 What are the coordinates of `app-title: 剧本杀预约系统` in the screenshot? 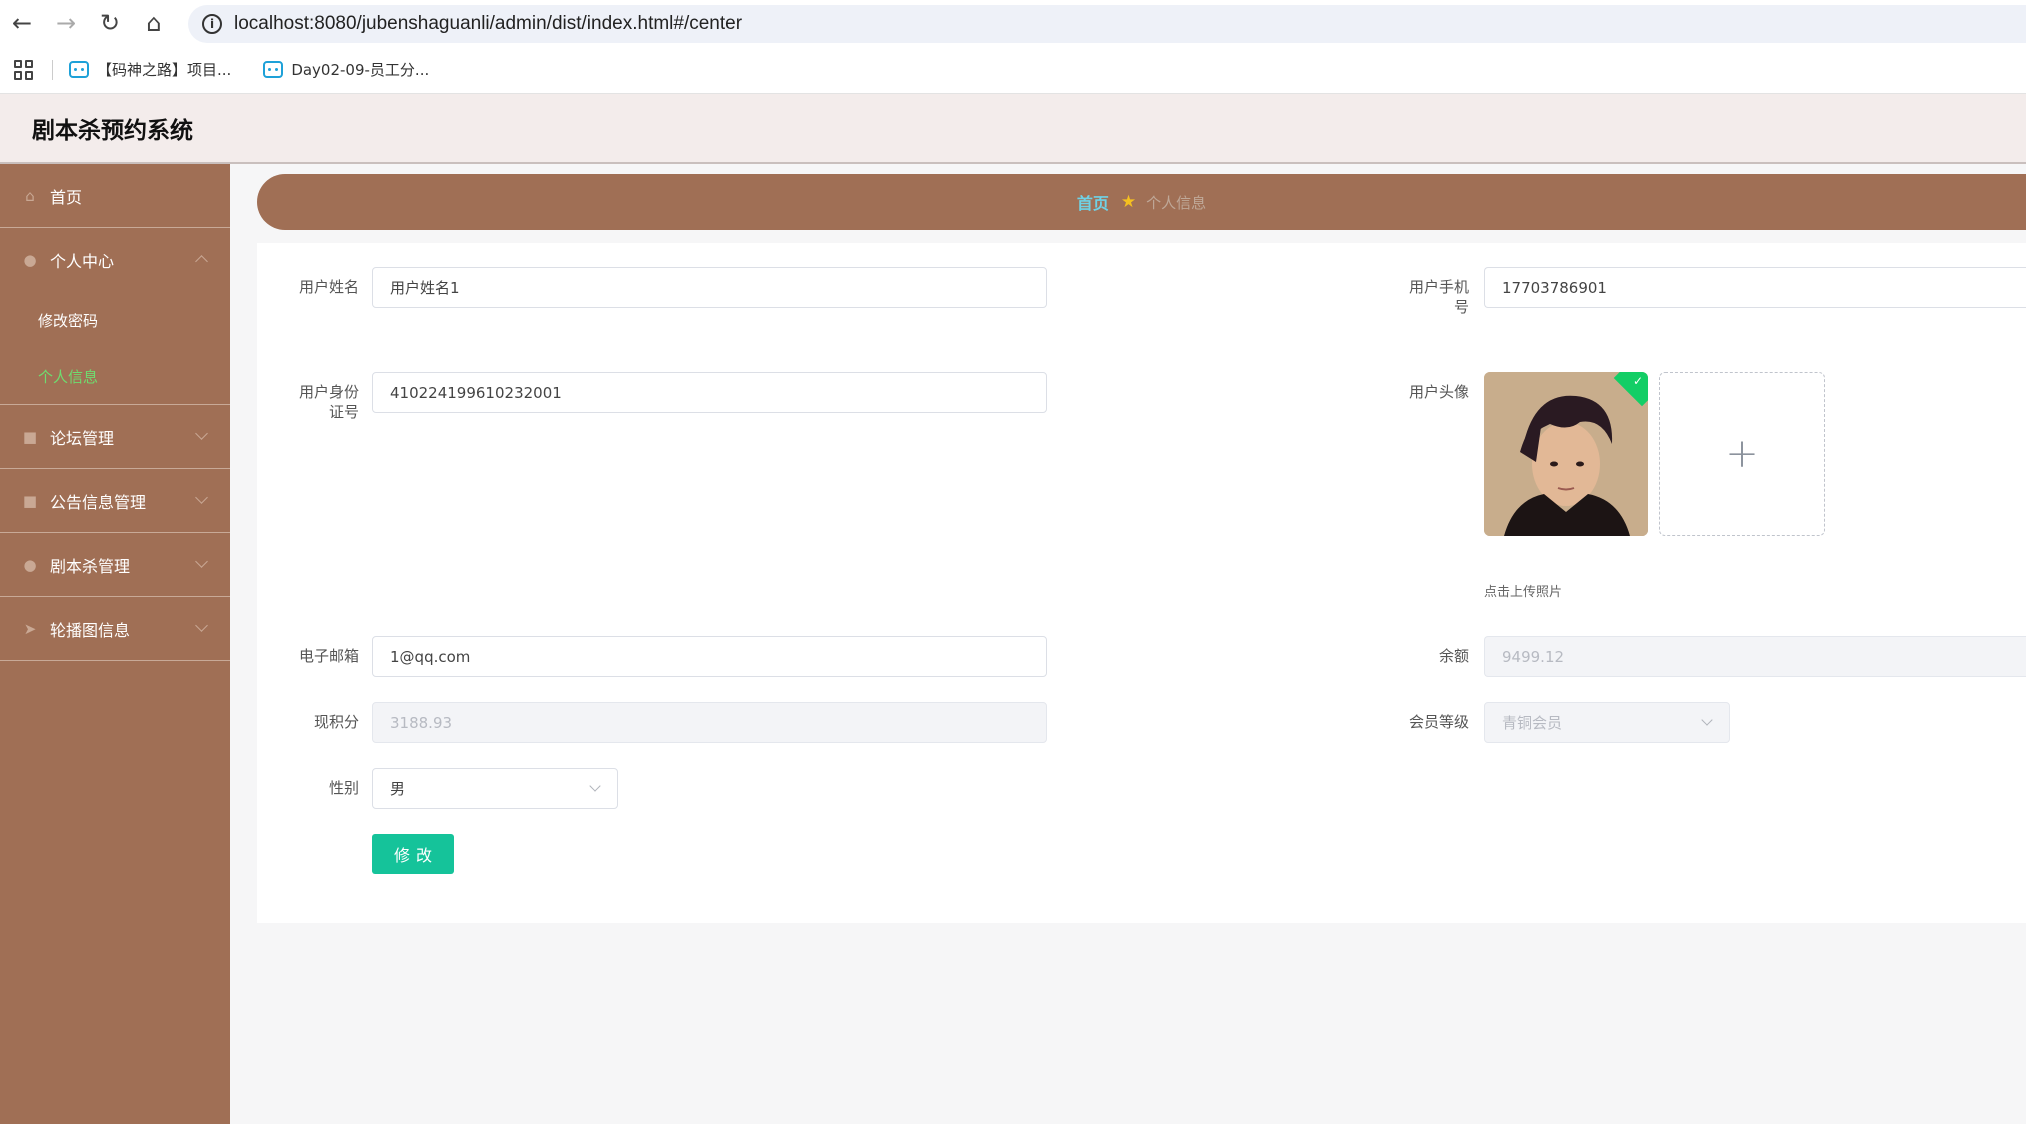 It's located at (112, 131).